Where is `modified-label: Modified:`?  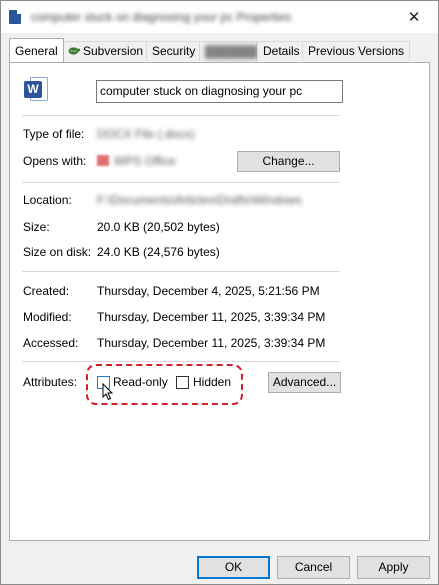 modified-label: Modified: is located at coordinates (47, 317).